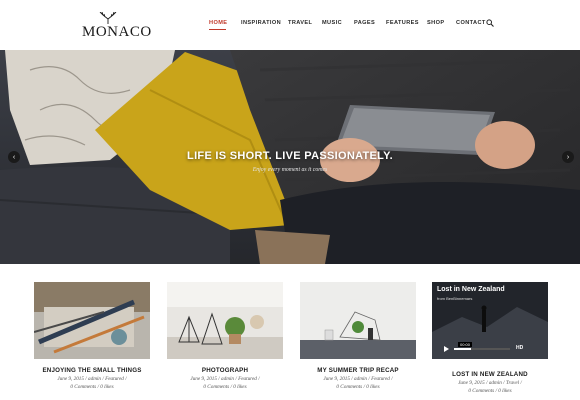  I want to click on hd-badge: HD, so click(519, 348).